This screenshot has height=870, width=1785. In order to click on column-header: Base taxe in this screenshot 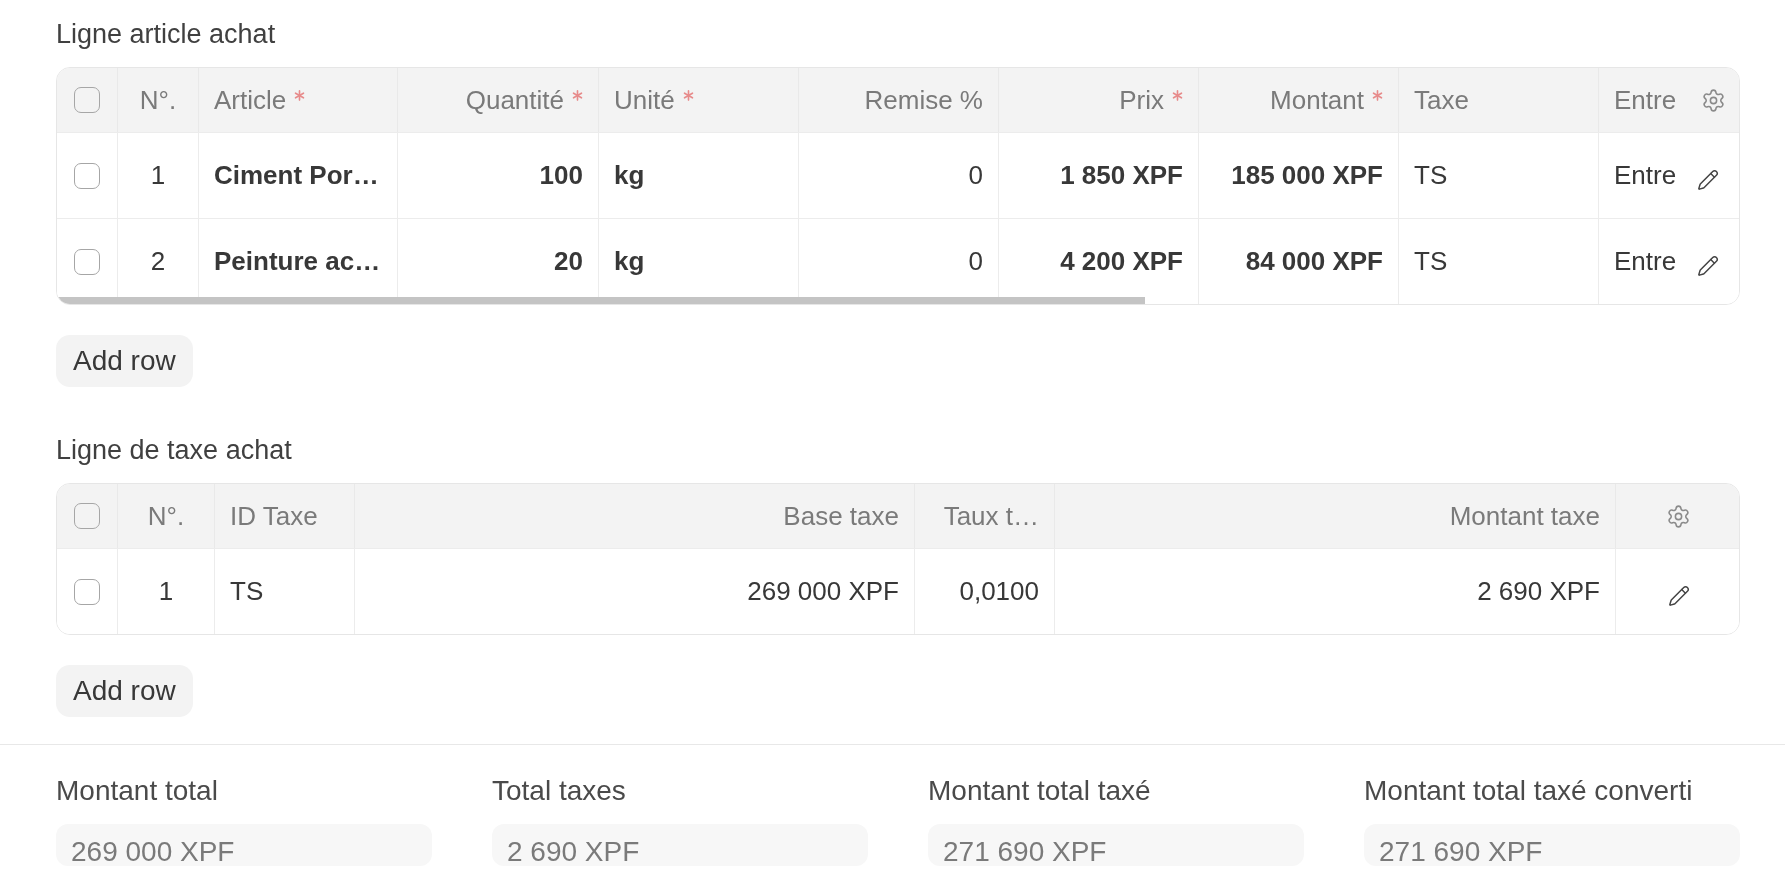, I will do `click(841, 516)`.